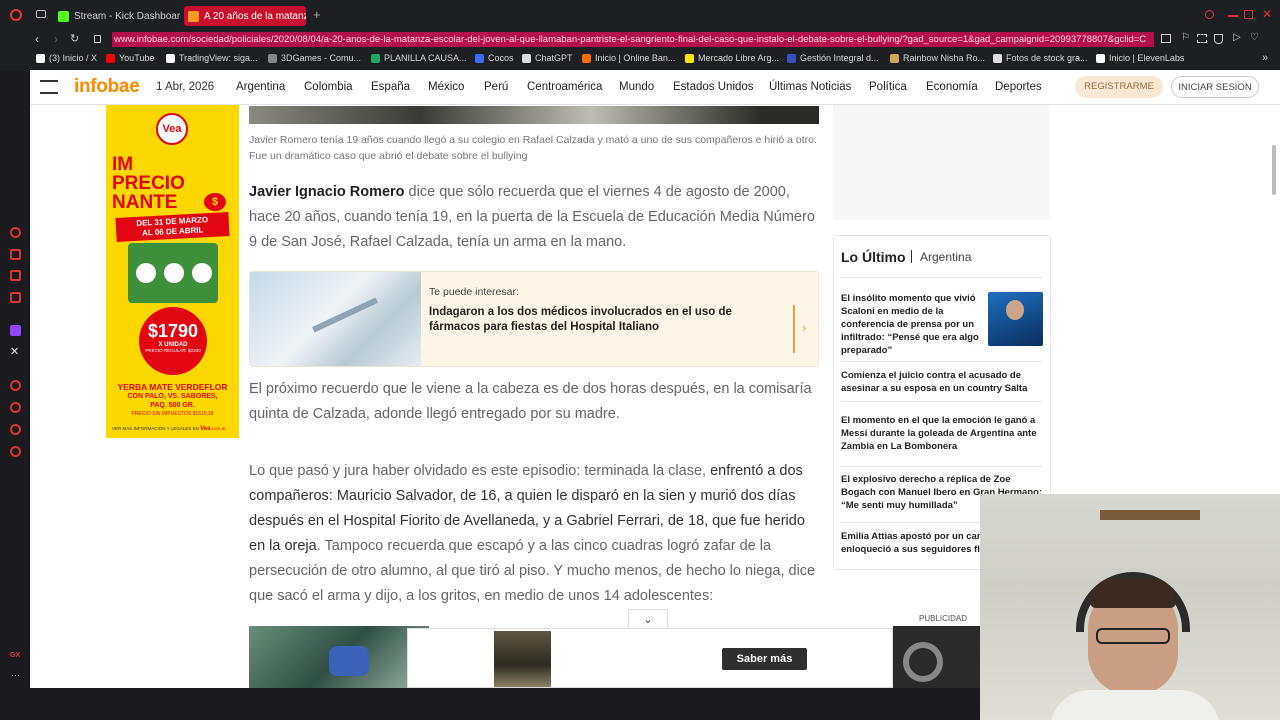  What do you see at coordinates (56, 39) in the screenshot?
I see `forward-icon: ›` at bounding box center [56, 39].